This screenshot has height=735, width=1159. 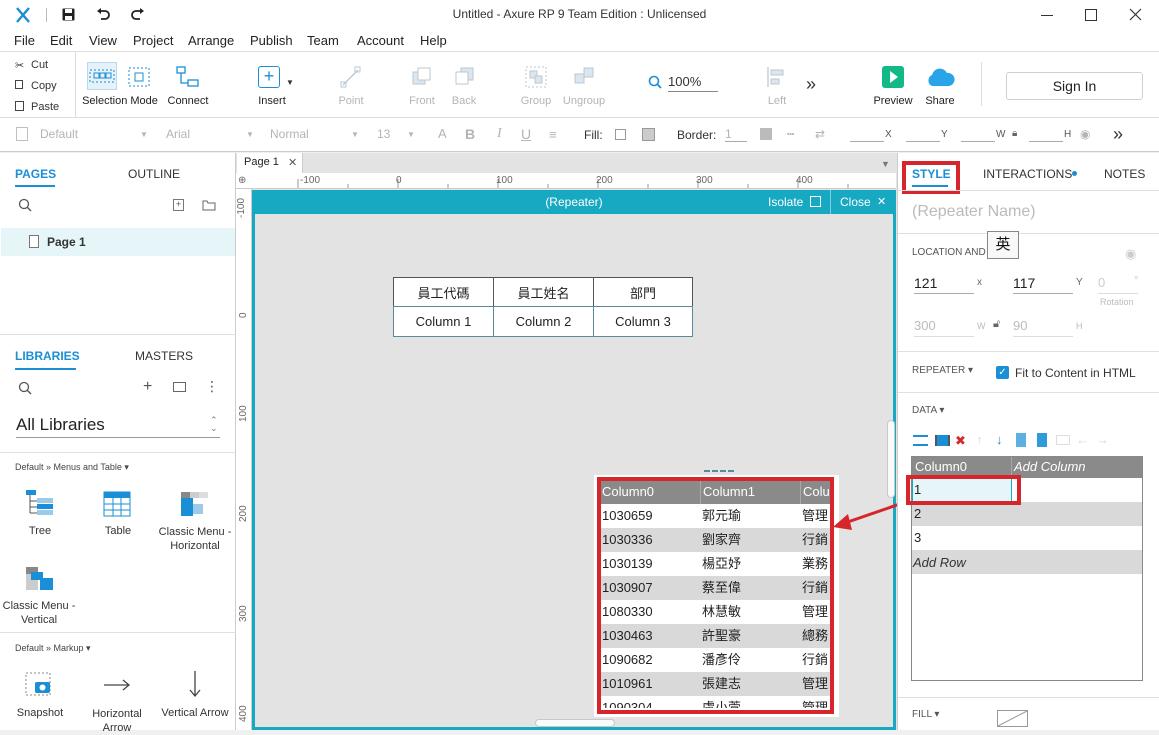 What do you see at coordinates (117, 504) in the screenshot?
I see `table-widget-icon` at bounding box center [117, 504].